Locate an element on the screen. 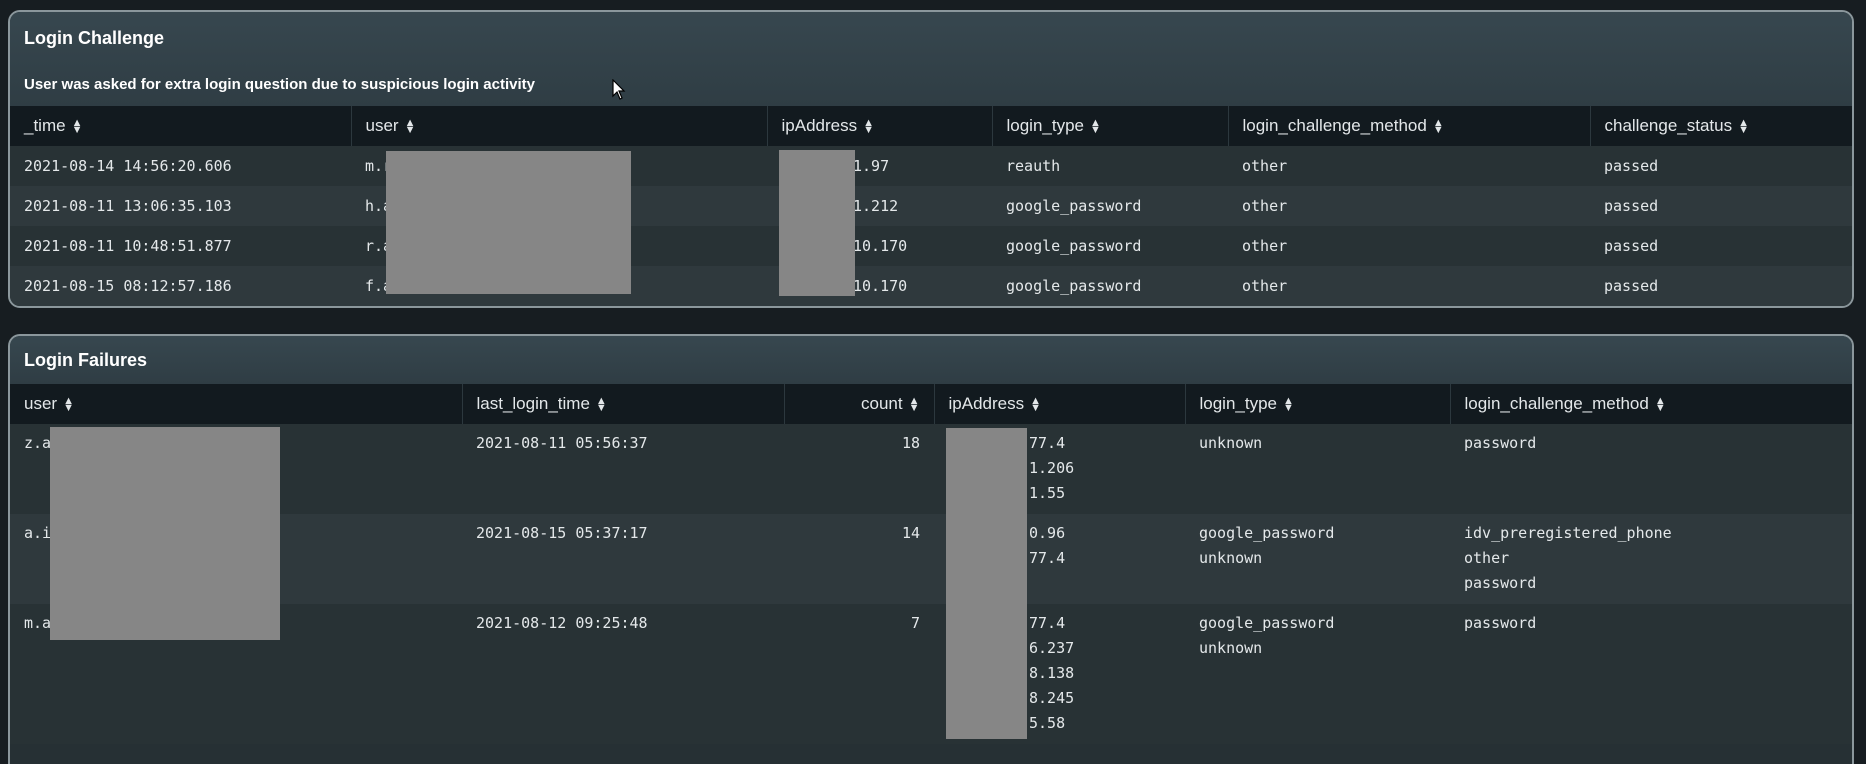  mouse-cursor-icon is located at coordinates (619, 89).